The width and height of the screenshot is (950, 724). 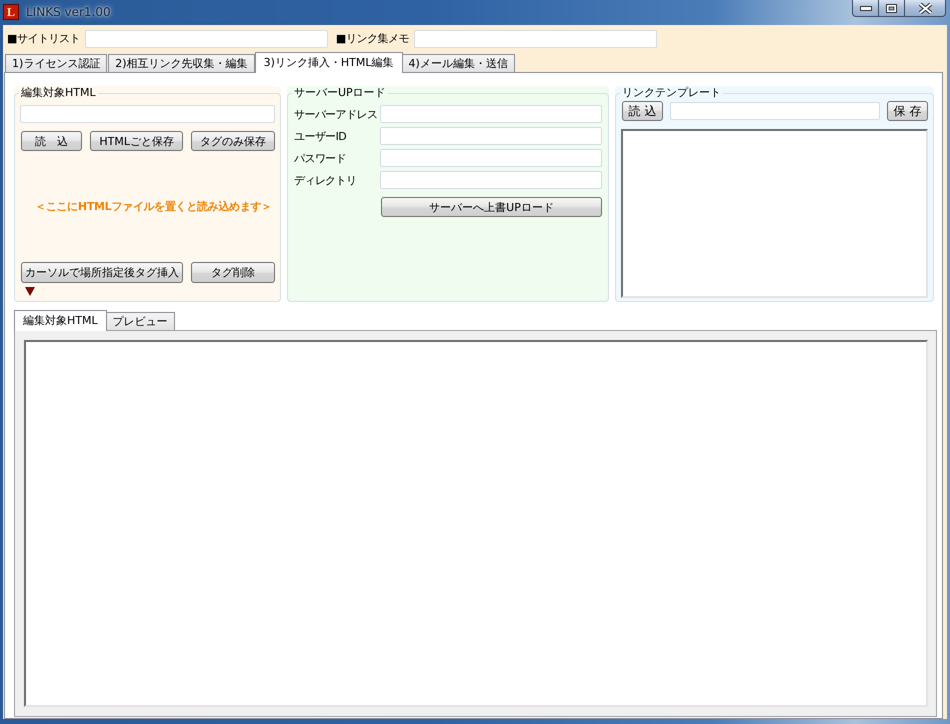 What do you see at coordinates (137, 141) in the screenshot?
I see `action-button: HTMLごと保存` at bounding box center [137, 141].